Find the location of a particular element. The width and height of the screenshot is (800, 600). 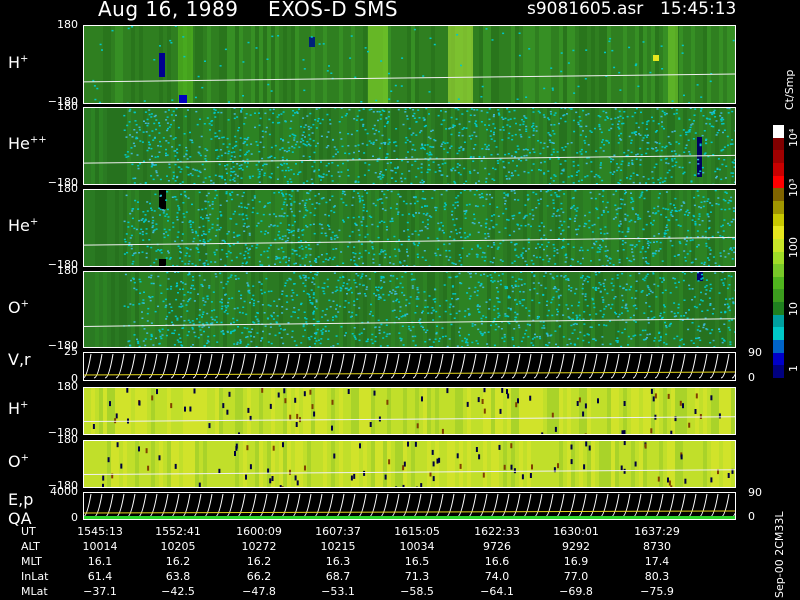

intensity-spot is located at coordinates (162, 199).